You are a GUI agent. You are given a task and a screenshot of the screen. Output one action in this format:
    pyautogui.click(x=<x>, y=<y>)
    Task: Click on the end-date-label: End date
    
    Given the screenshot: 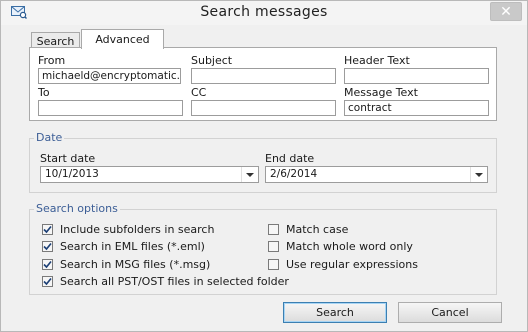 What is the action you would take?
    pyautogui.click(x=290, y=158)
    